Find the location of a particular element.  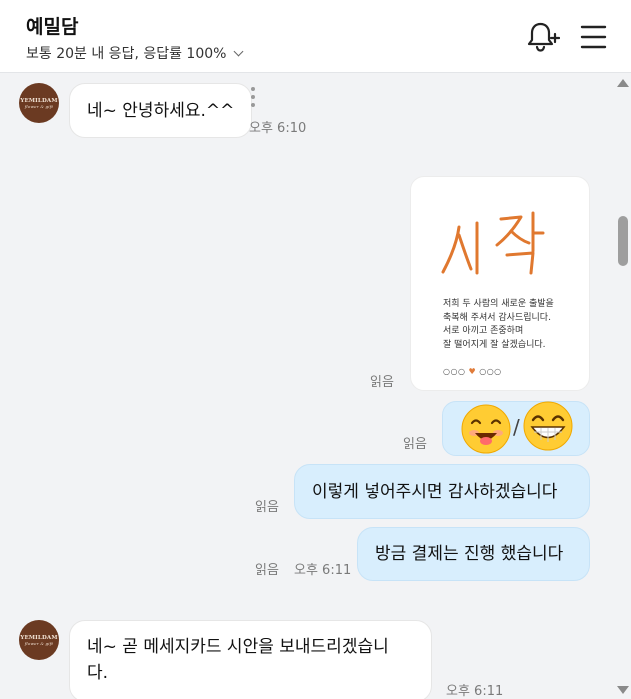

notification-add-button is located at coordinates (542, 37).